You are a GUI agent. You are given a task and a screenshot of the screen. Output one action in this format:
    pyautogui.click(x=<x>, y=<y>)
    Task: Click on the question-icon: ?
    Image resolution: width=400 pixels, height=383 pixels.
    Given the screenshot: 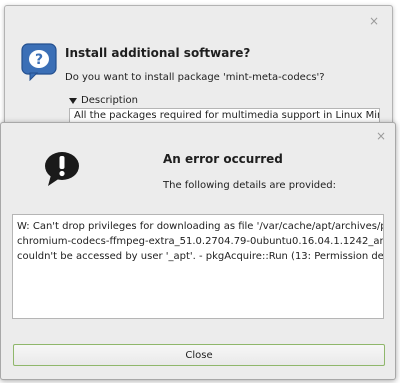 What is the action you would take?
    pyautogui.click(x=39, y=62)
    